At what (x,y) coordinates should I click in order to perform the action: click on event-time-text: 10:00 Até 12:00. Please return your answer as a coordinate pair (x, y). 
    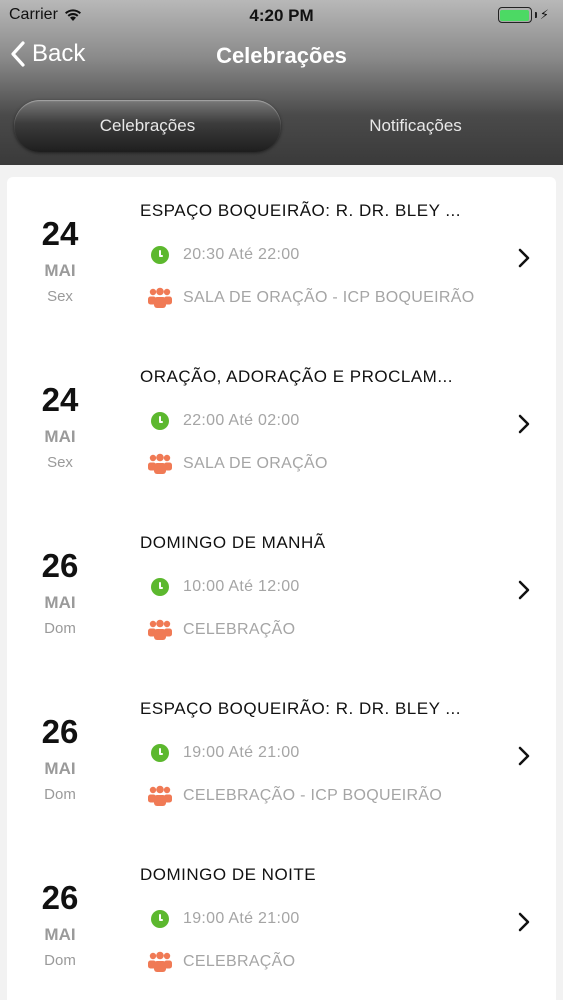
    Looking at the image, I should click on (241, 586).